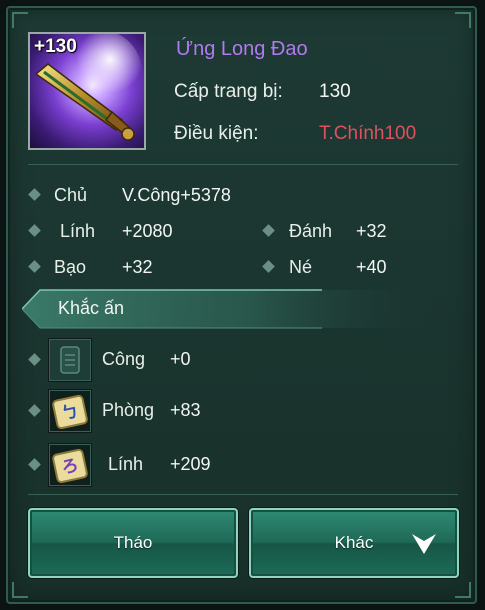 This screenshot has height=610, width=485. What do you see at coordinates (128, 410) in the screenshot?
I see `engrave-label: Phòng` at bounding box center [128, 410].